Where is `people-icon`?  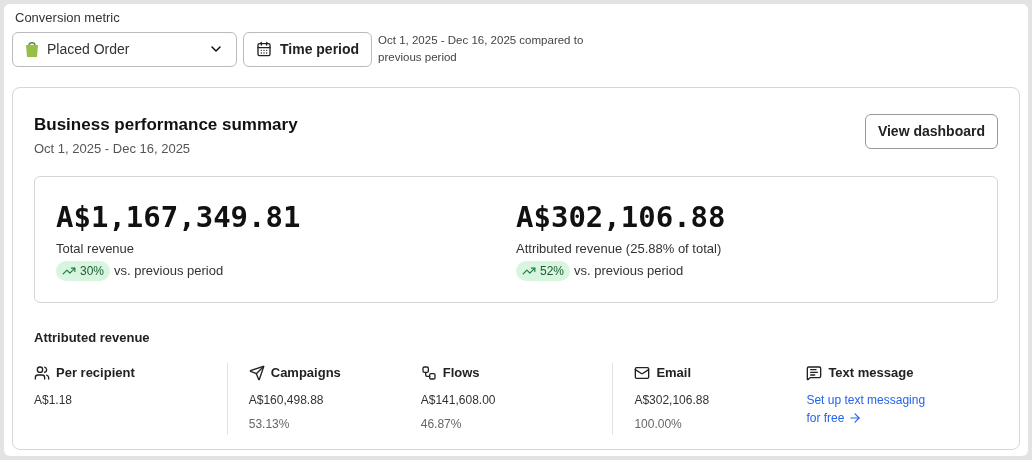 people-icon is located at coordinates (42, 372).